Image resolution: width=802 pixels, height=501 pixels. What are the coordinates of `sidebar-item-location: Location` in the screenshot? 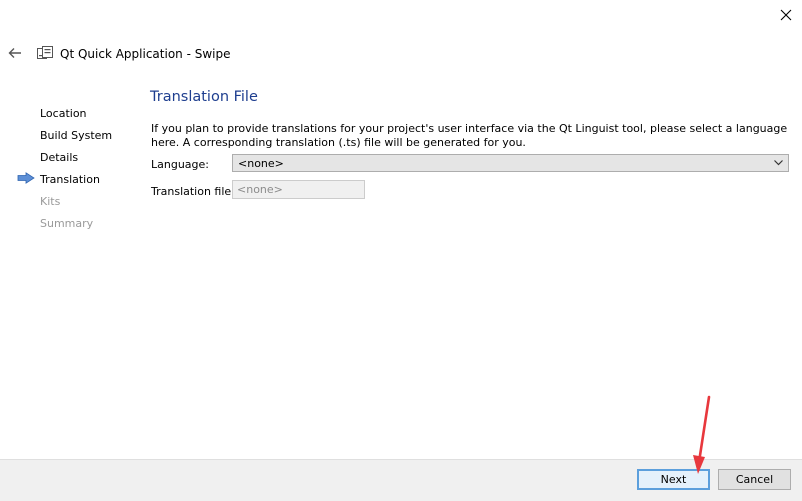 It's located at (63, 113).